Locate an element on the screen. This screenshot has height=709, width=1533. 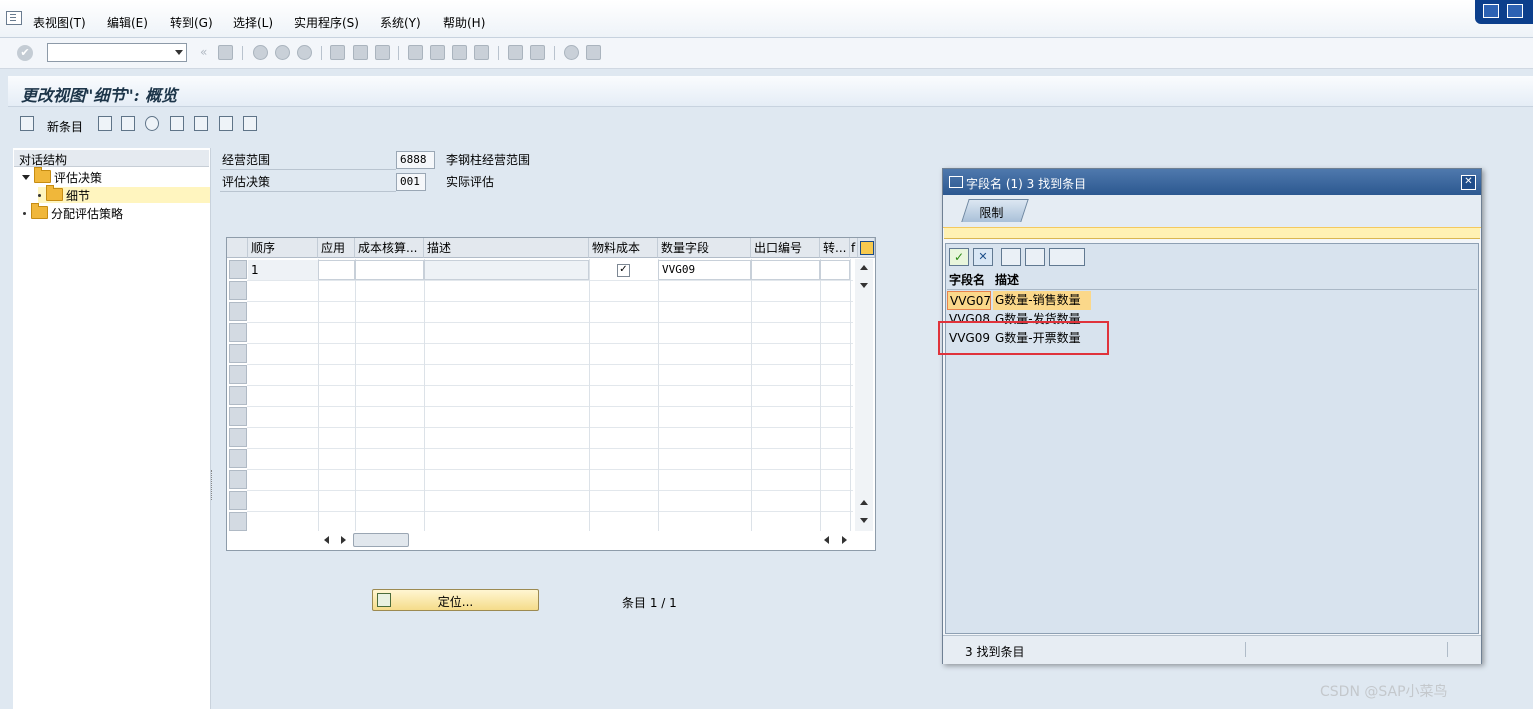
bullet-icon is located at coordinates (39, 195).